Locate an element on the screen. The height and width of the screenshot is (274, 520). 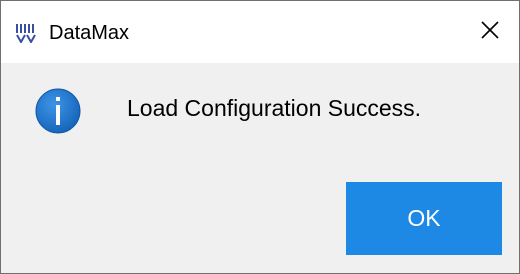
info-icon is located at coordinates (58, 111).